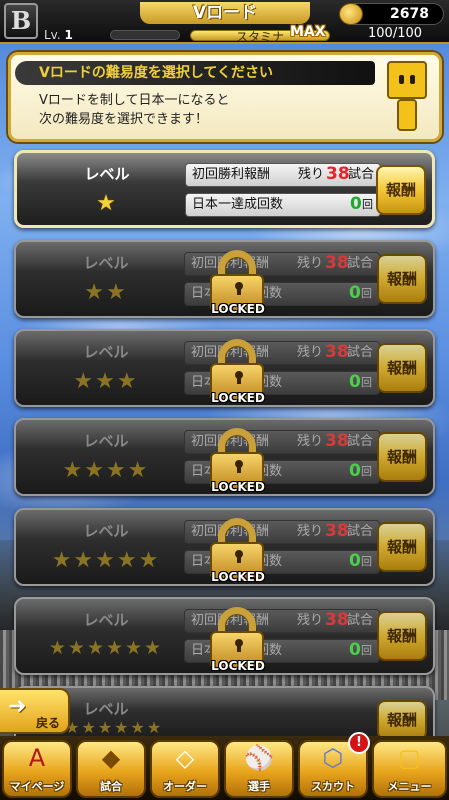  I want to click on nav-players: ⚾ 選手, so click(259, 769).